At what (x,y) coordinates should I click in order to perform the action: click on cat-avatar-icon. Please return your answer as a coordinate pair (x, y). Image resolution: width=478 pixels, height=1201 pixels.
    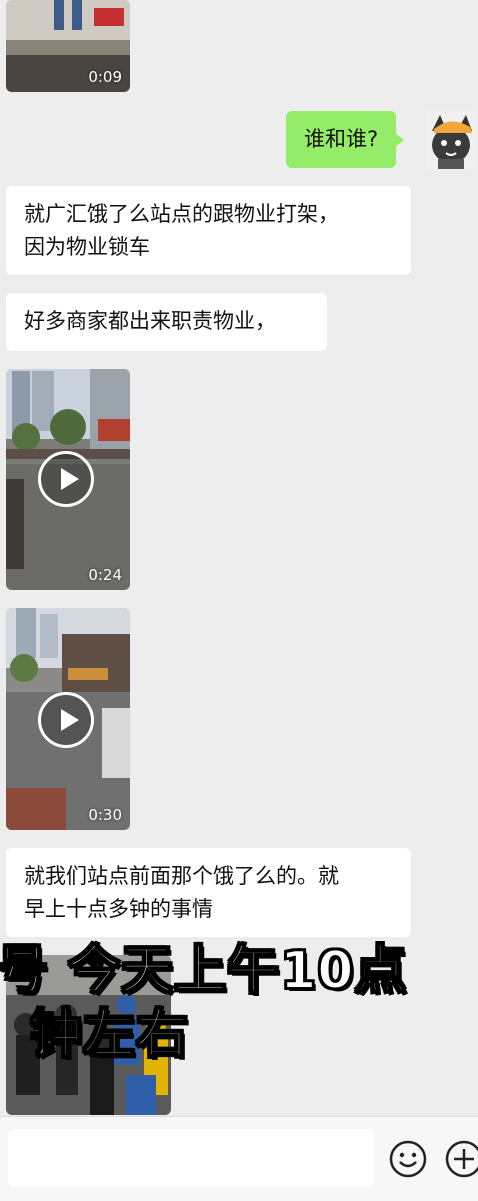
    Looking at the image, I should click on (451, 140).